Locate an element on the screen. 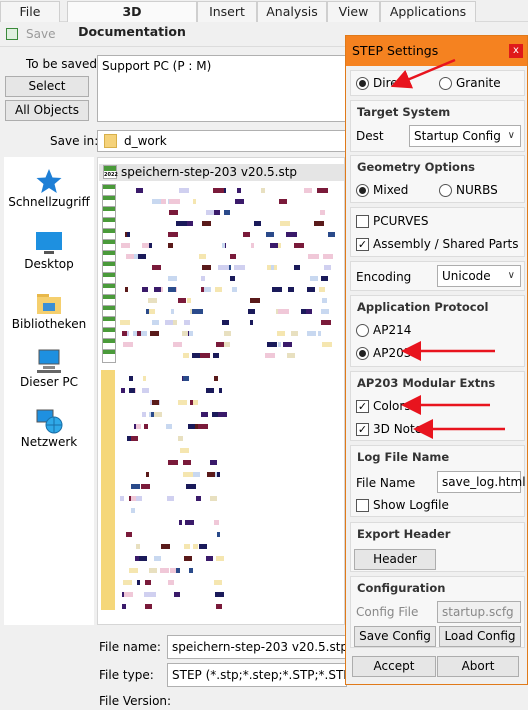 This screenshot has width=528, height=710. granite-radio is located at coordinates (445, 83).